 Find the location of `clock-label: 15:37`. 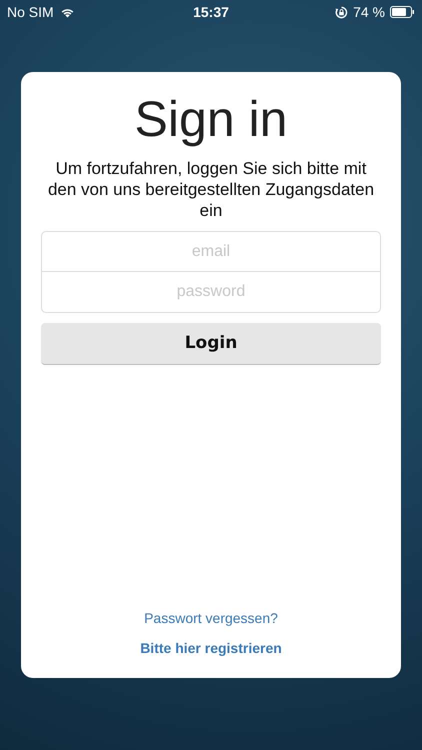

clock-label: 15:37 is located at coordinates (211, 12).